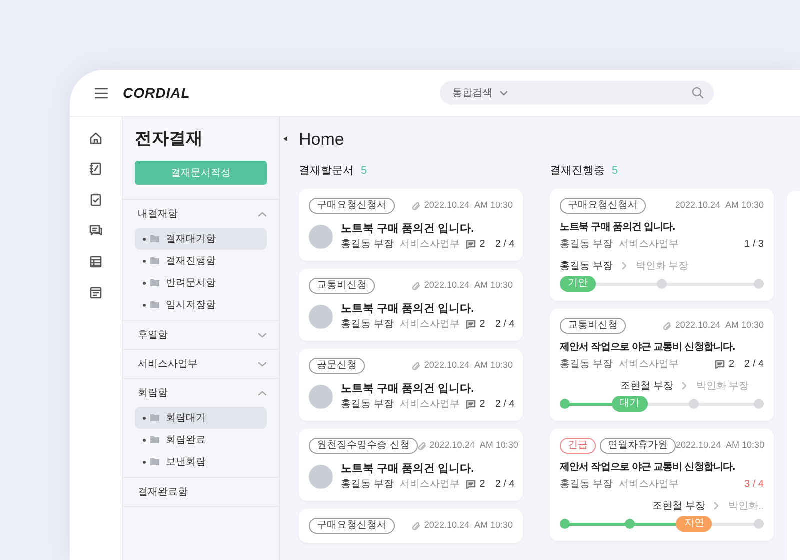 Image resolution: width=800 pixels, height=560 pixels. I want to click on folder-item: 반려문서함, so click(201, 283).